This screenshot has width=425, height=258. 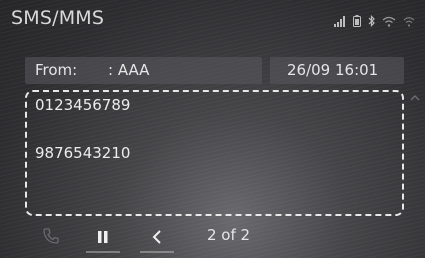 What do you see at coordinates (51, 236) in the screenshot?
I see `call-icon` at bounding box center [51, 236].